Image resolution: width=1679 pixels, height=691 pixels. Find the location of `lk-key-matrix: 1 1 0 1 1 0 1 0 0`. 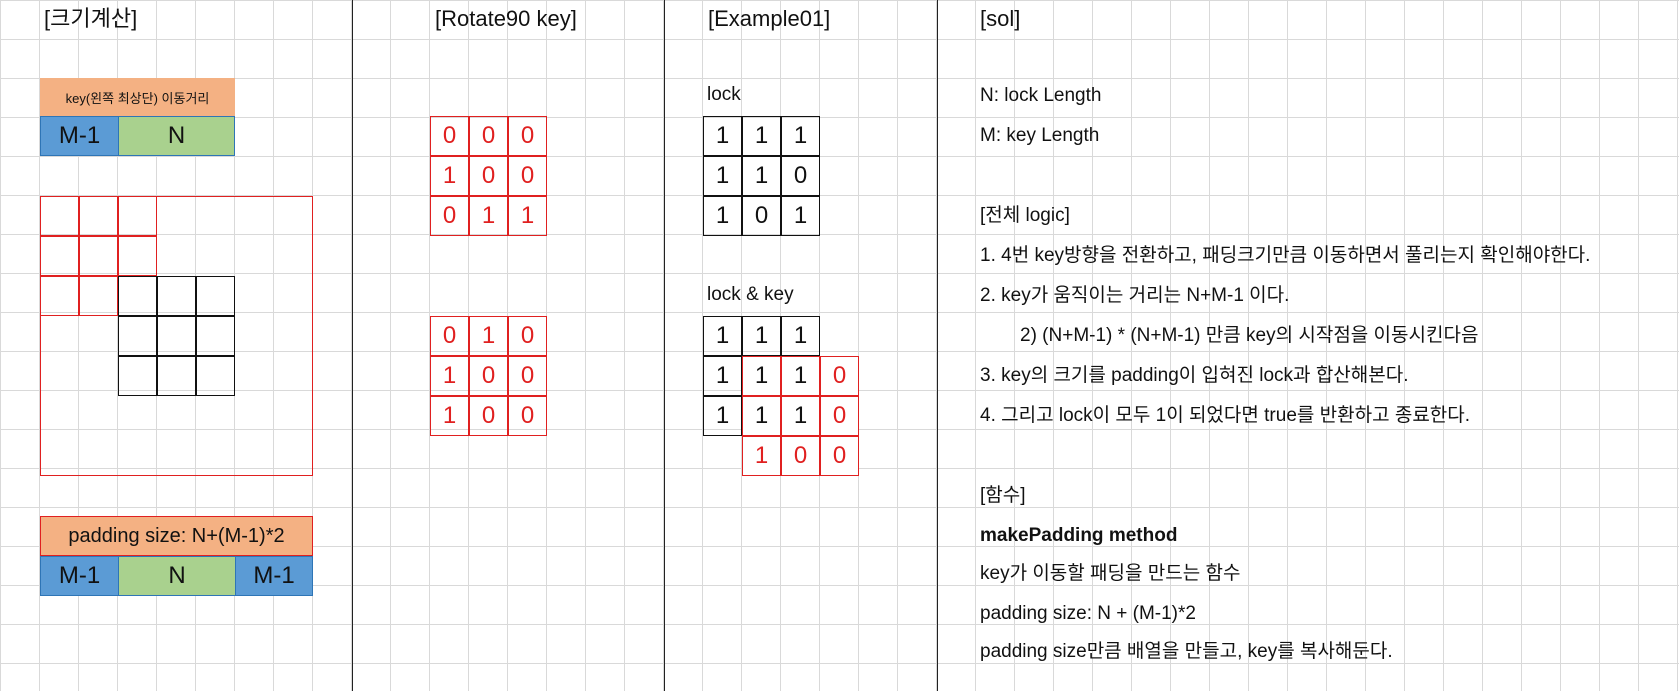

lk-key-matrix: 1 1 0 1 1 0 1 0 0 is located at coordinates (800, 416).